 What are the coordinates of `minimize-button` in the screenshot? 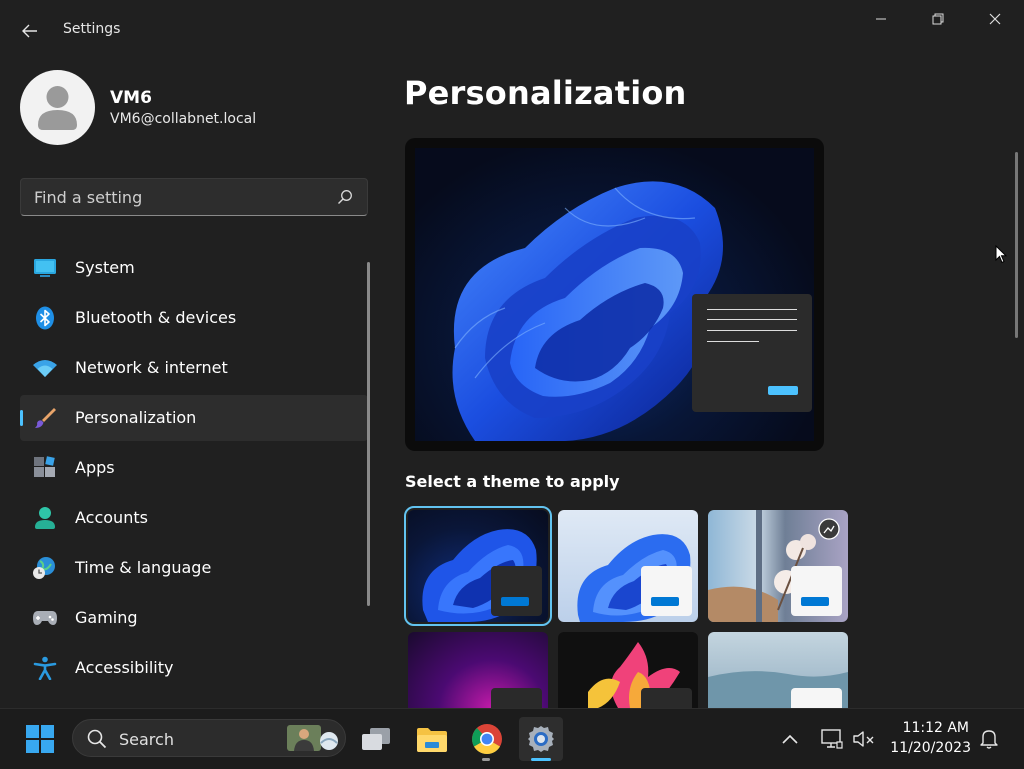 It's located at (881, 19).